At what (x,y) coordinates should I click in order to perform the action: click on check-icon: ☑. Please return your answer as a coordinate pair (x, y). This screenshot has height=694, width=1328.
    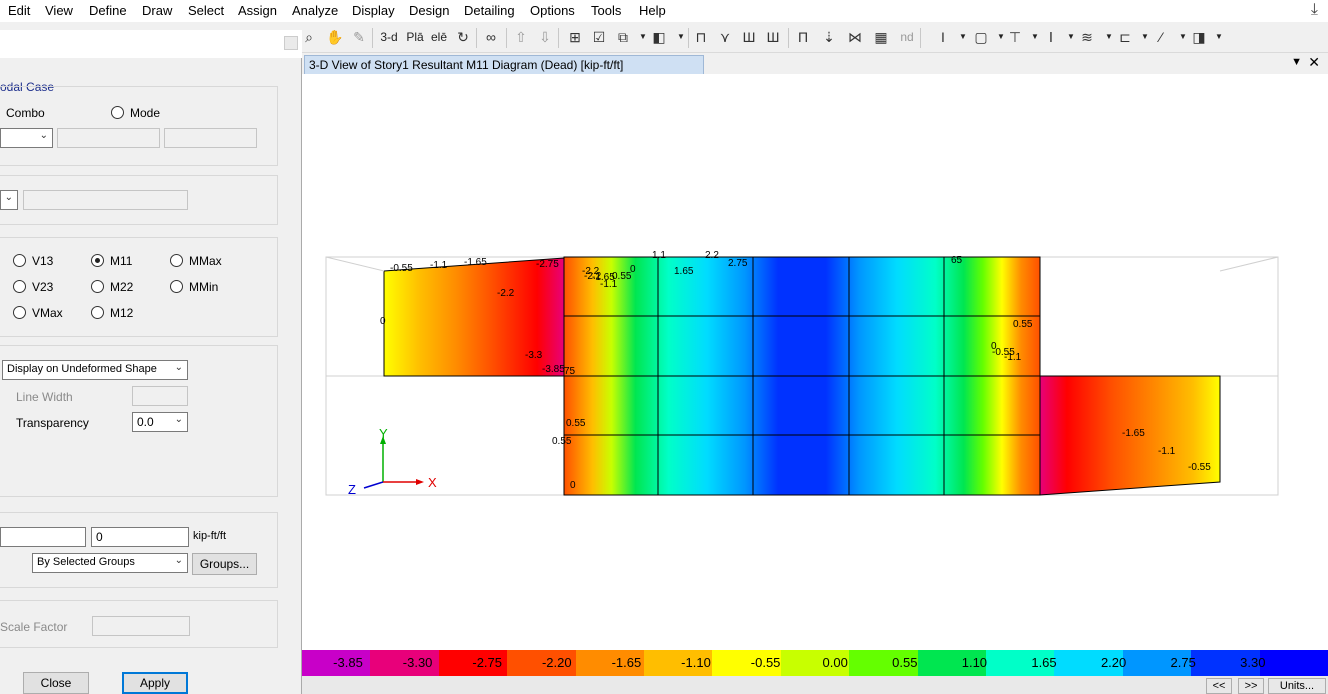
    Looking at the image, I should click on (599, 37).